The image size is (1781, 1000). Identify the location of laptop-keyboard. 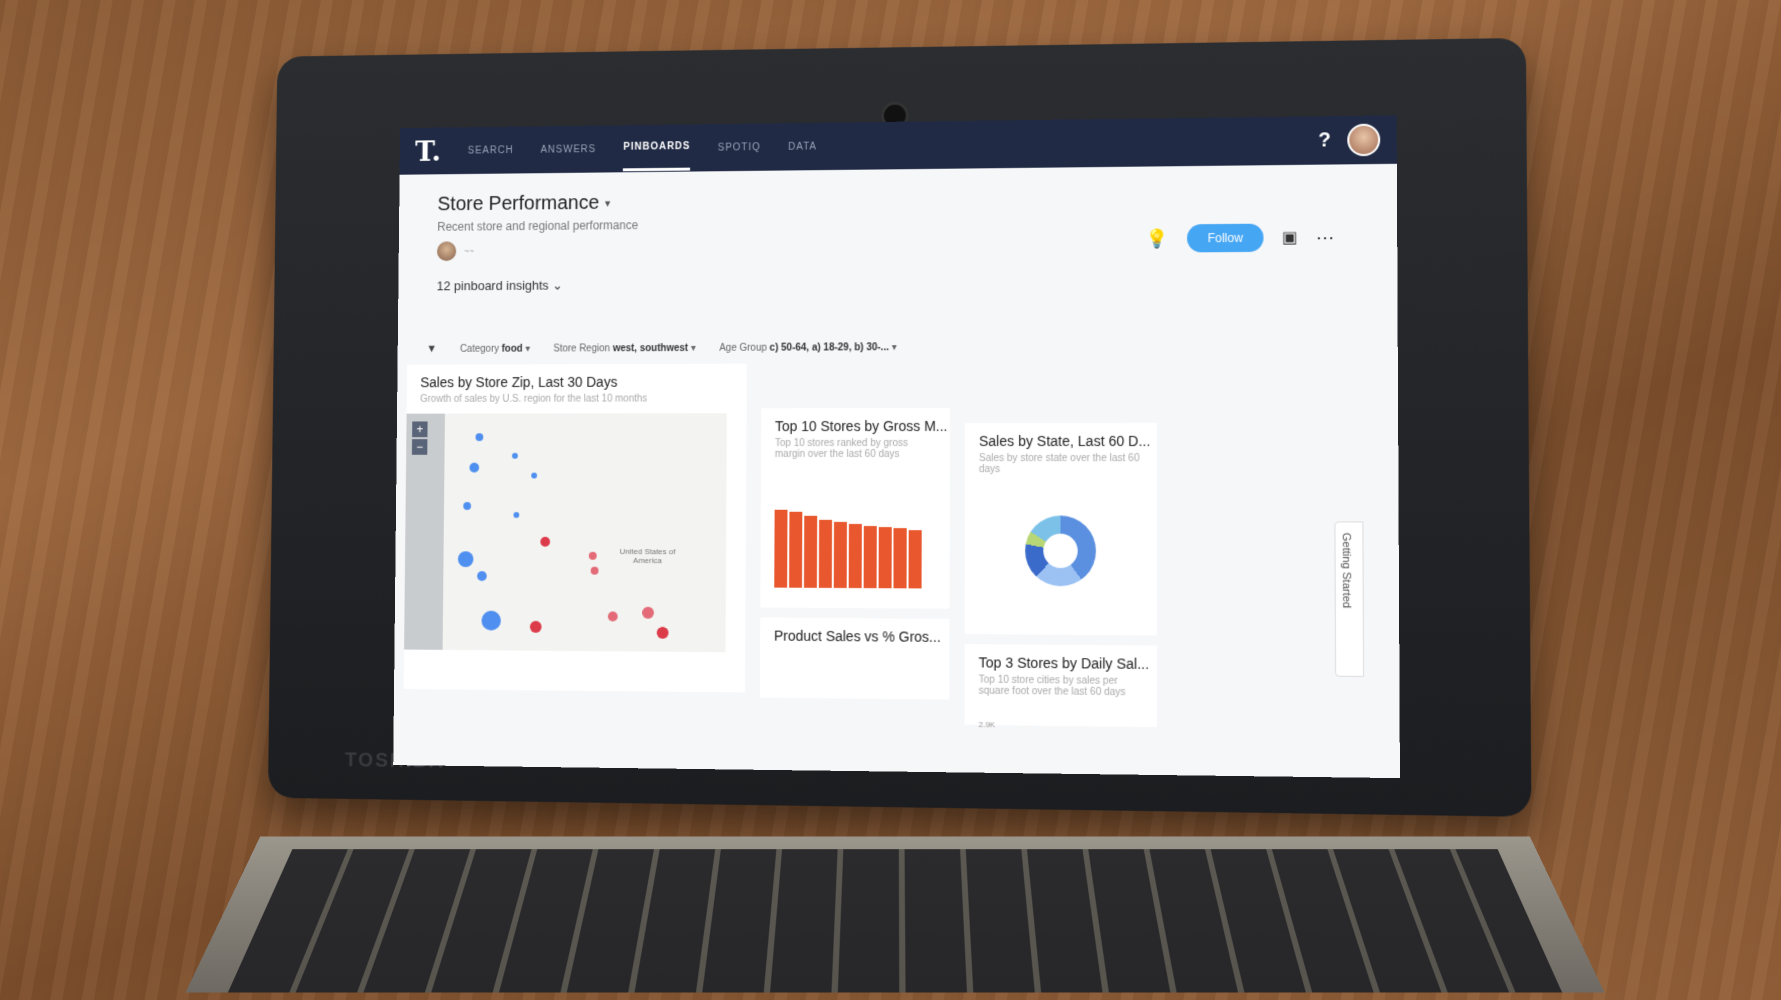
(895, 914).